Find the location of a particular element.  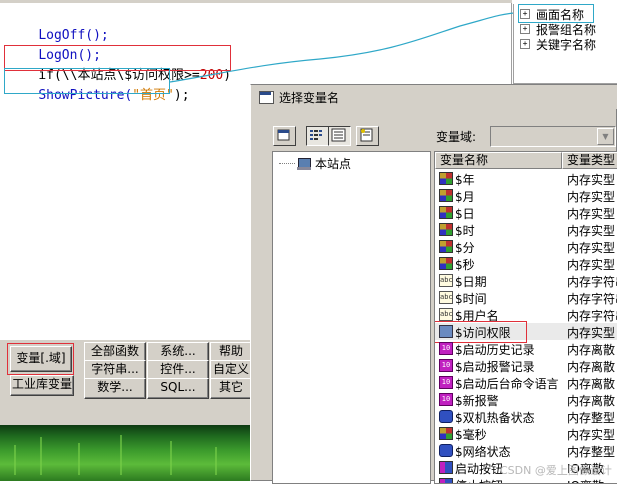

variable-name: $月 is located at coordinates (465, 197).